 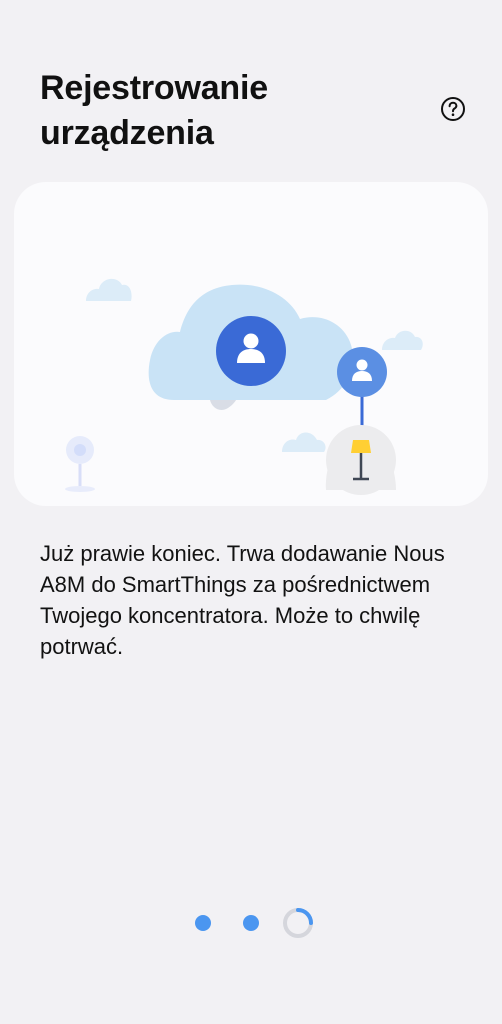 What do you see at coordinates (80, 464) in the screenshot?
I see `device-placeholder-icon` at bounding box center [80, 464].